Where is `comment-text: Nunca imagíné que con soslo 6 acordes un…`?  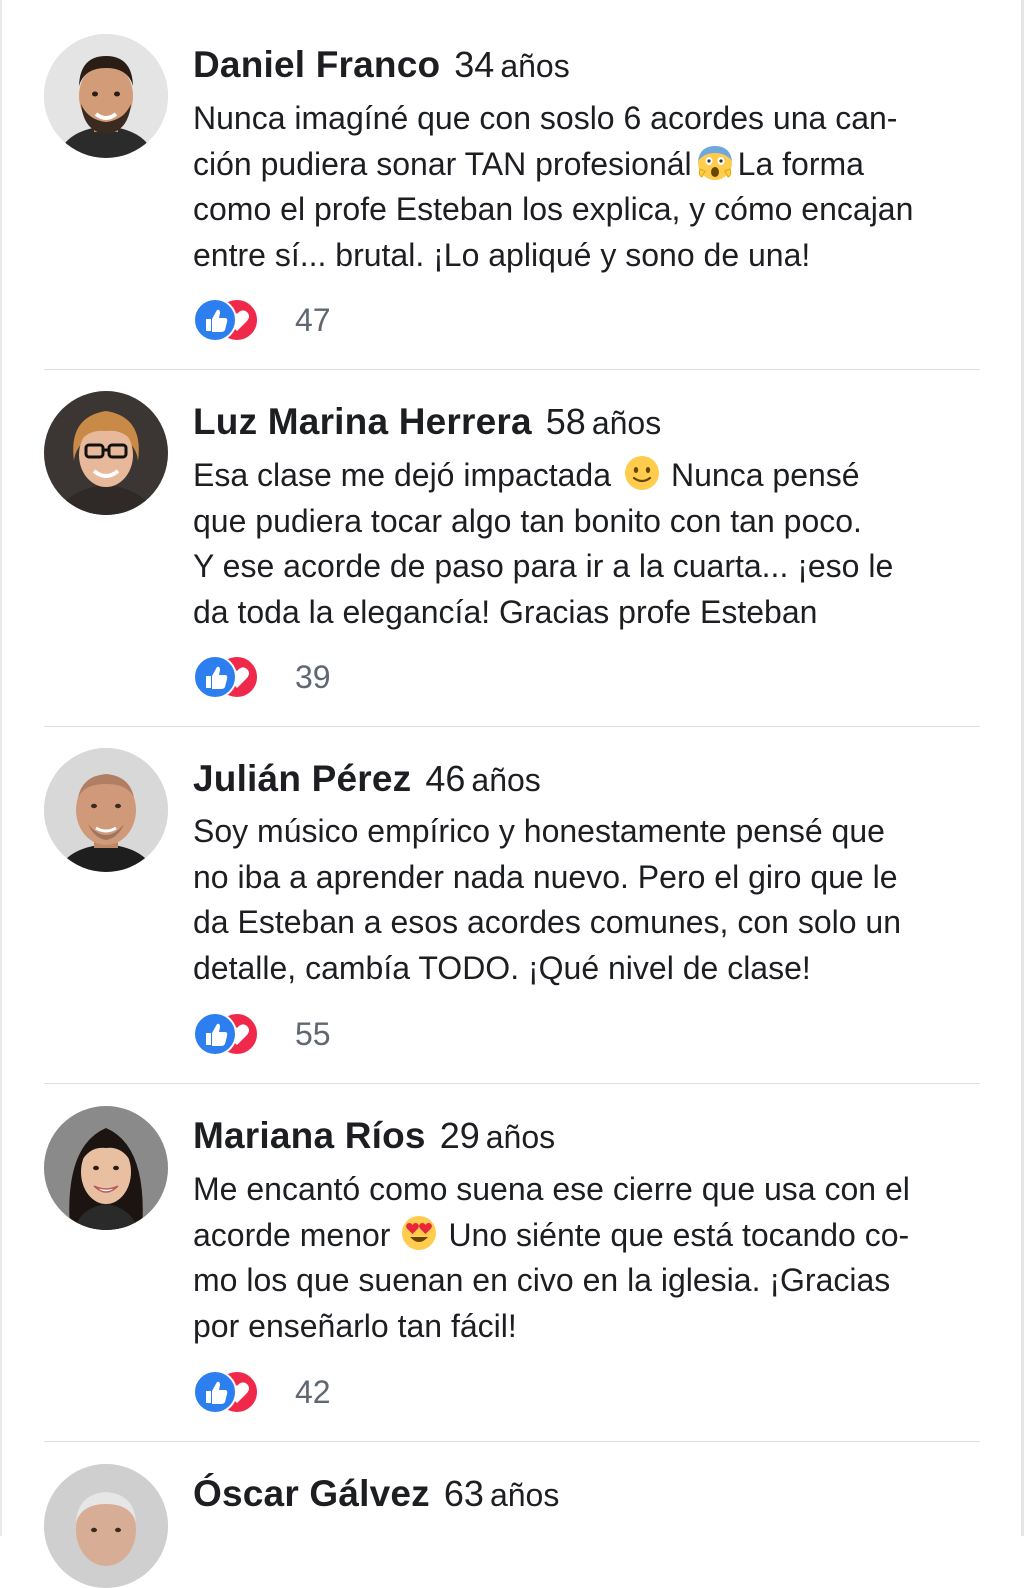
comment-text: Nunca imagíné que con soslo 6 acordes un… is located at coordinates (588, 187).